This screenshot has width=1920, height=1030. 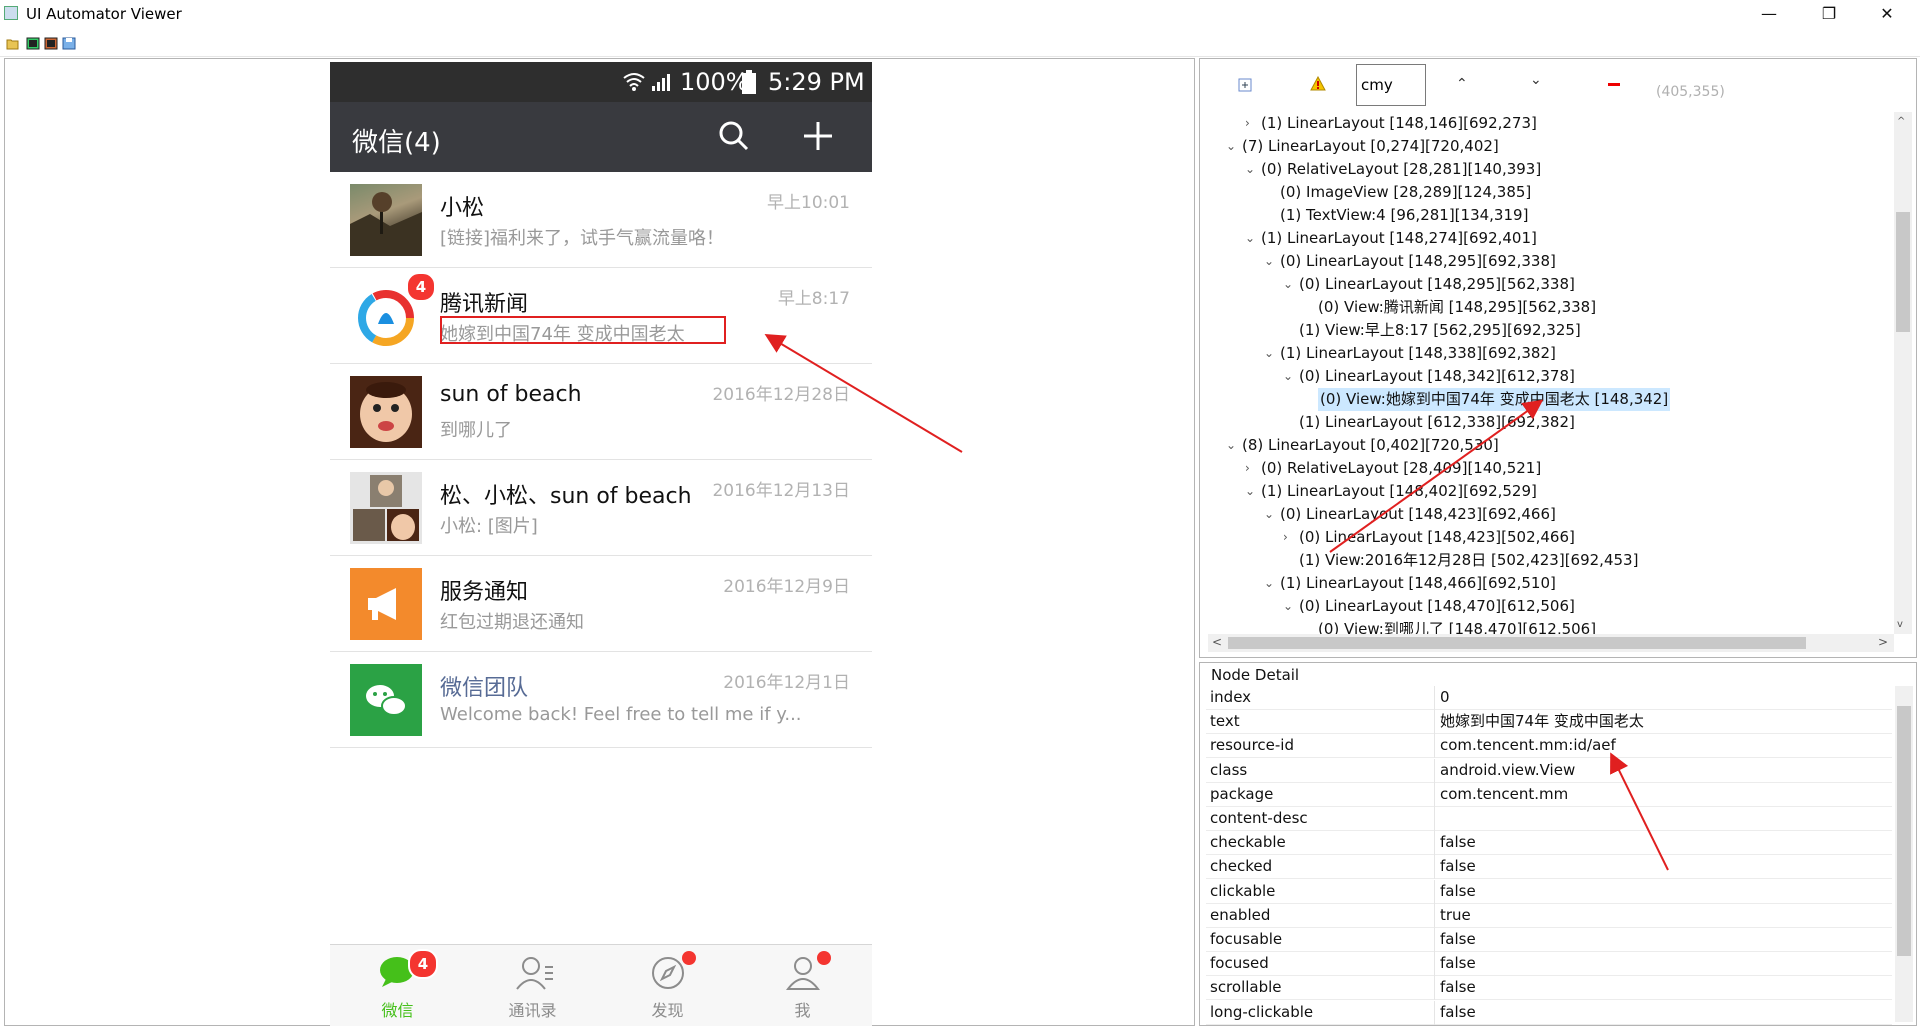 What do you see at coordinates (1553, 330) in the screenshot?
I see `tree-node: (1) View:早上8:17 [562,295][692,325]` at bounding box center [1553, 330].